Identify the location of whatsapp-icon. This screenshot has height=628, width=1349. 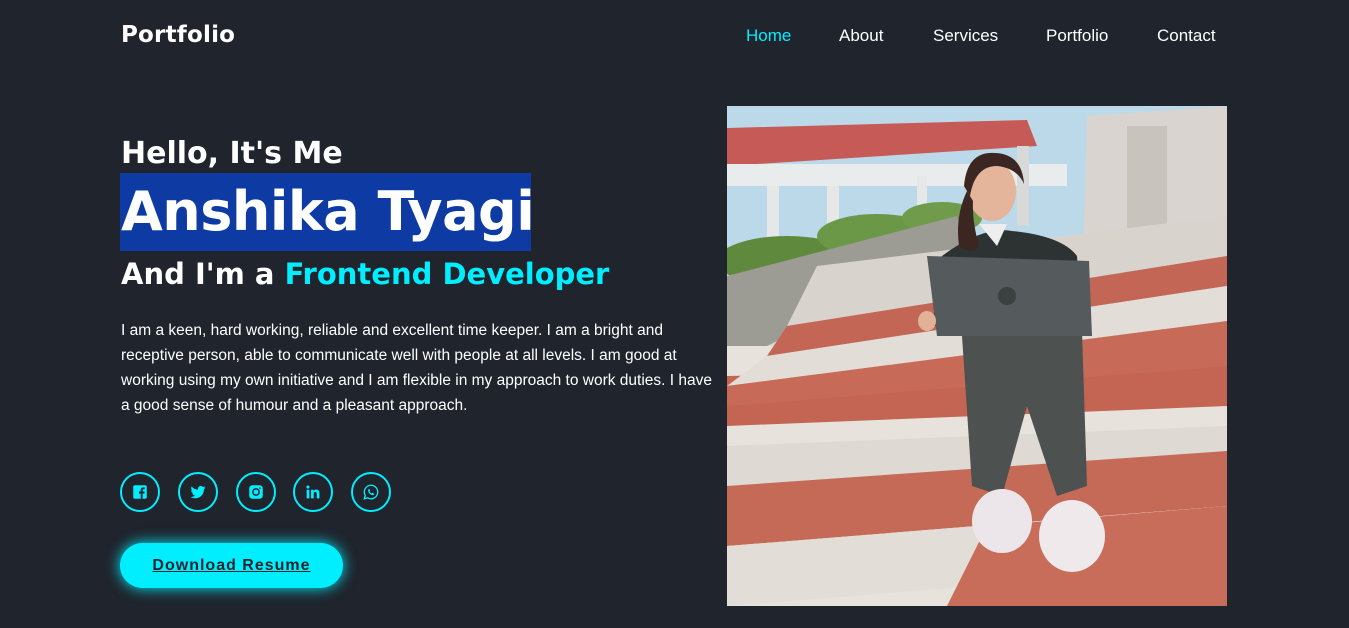
(371, 492).